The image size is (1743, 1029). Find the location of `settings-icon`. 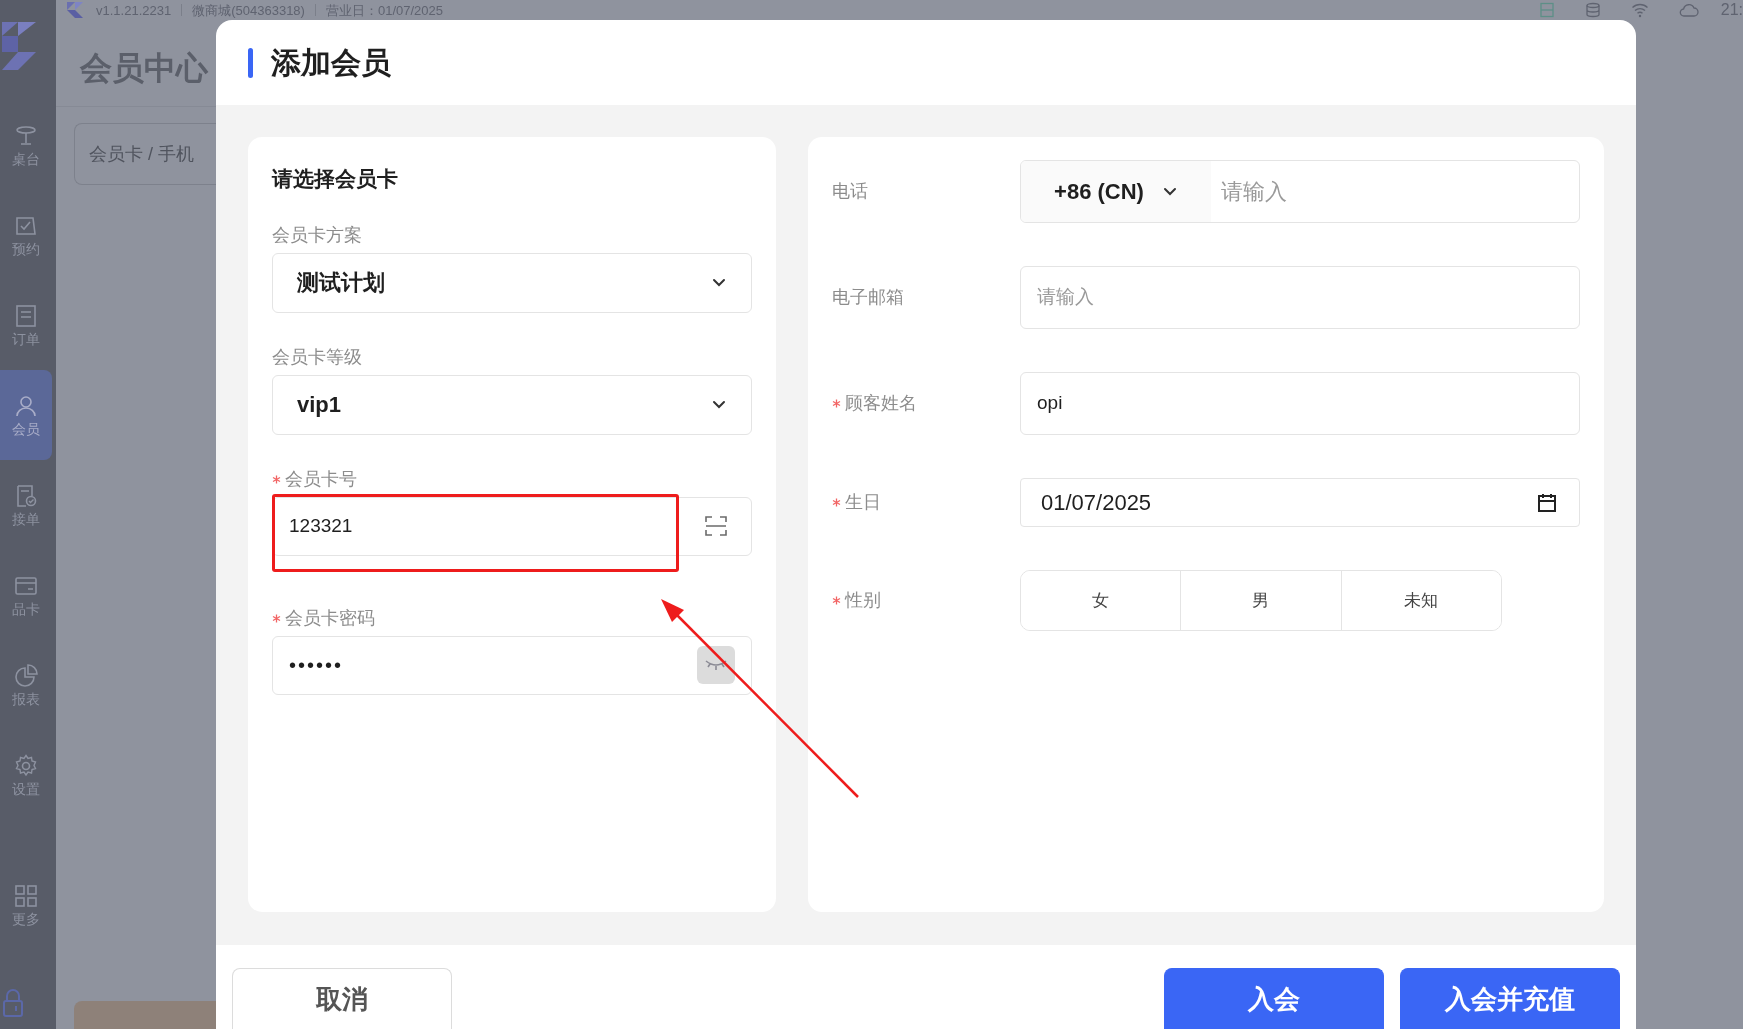

settings-icon is located at coordinates (26, 766).